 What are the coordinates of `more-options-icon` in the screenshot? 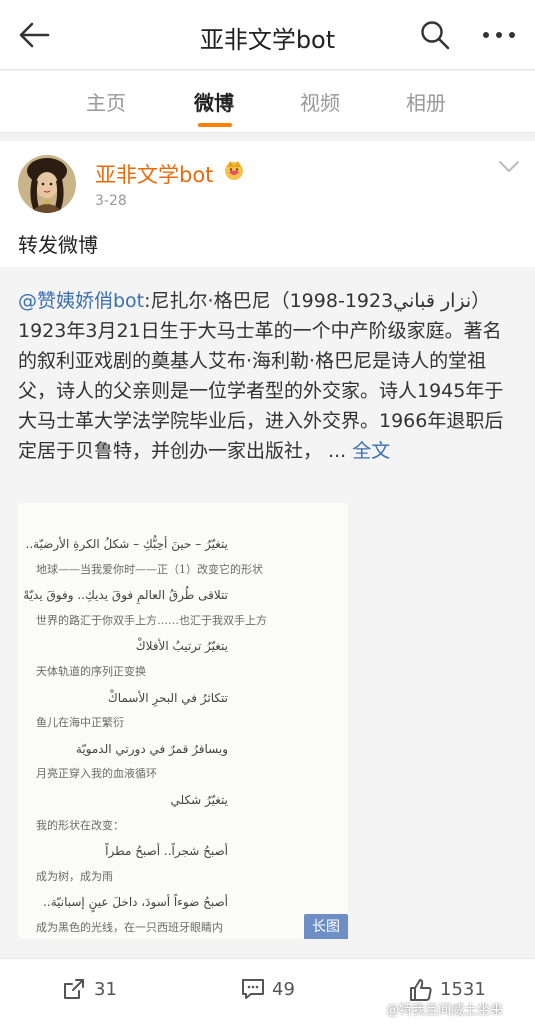 It's located at (499, 35).